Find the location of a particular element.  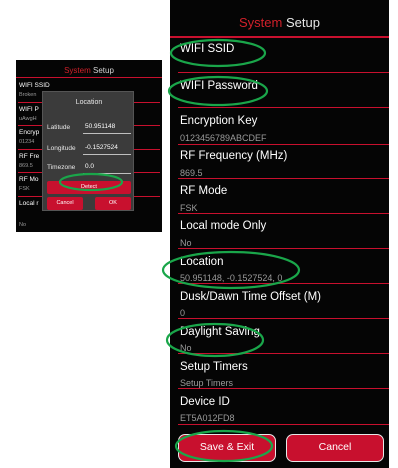

detect-button: Detect is located at coordinates (89, 187).